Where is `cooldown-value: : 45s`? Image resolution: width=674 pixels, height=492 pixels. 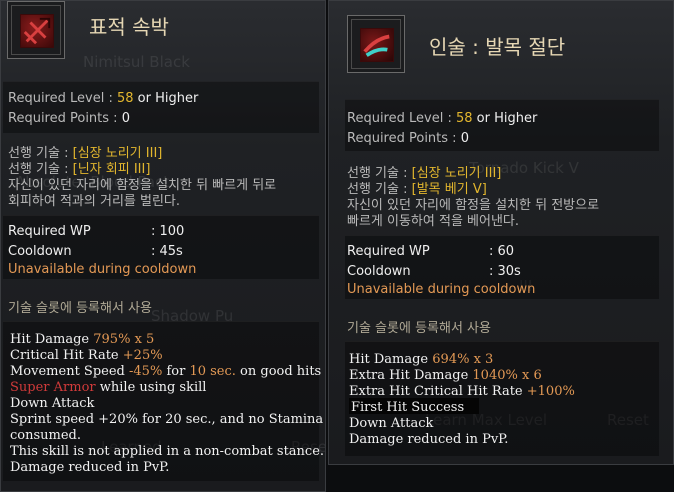 cooldown-value: : 45s is located at coordinates (167, 251).